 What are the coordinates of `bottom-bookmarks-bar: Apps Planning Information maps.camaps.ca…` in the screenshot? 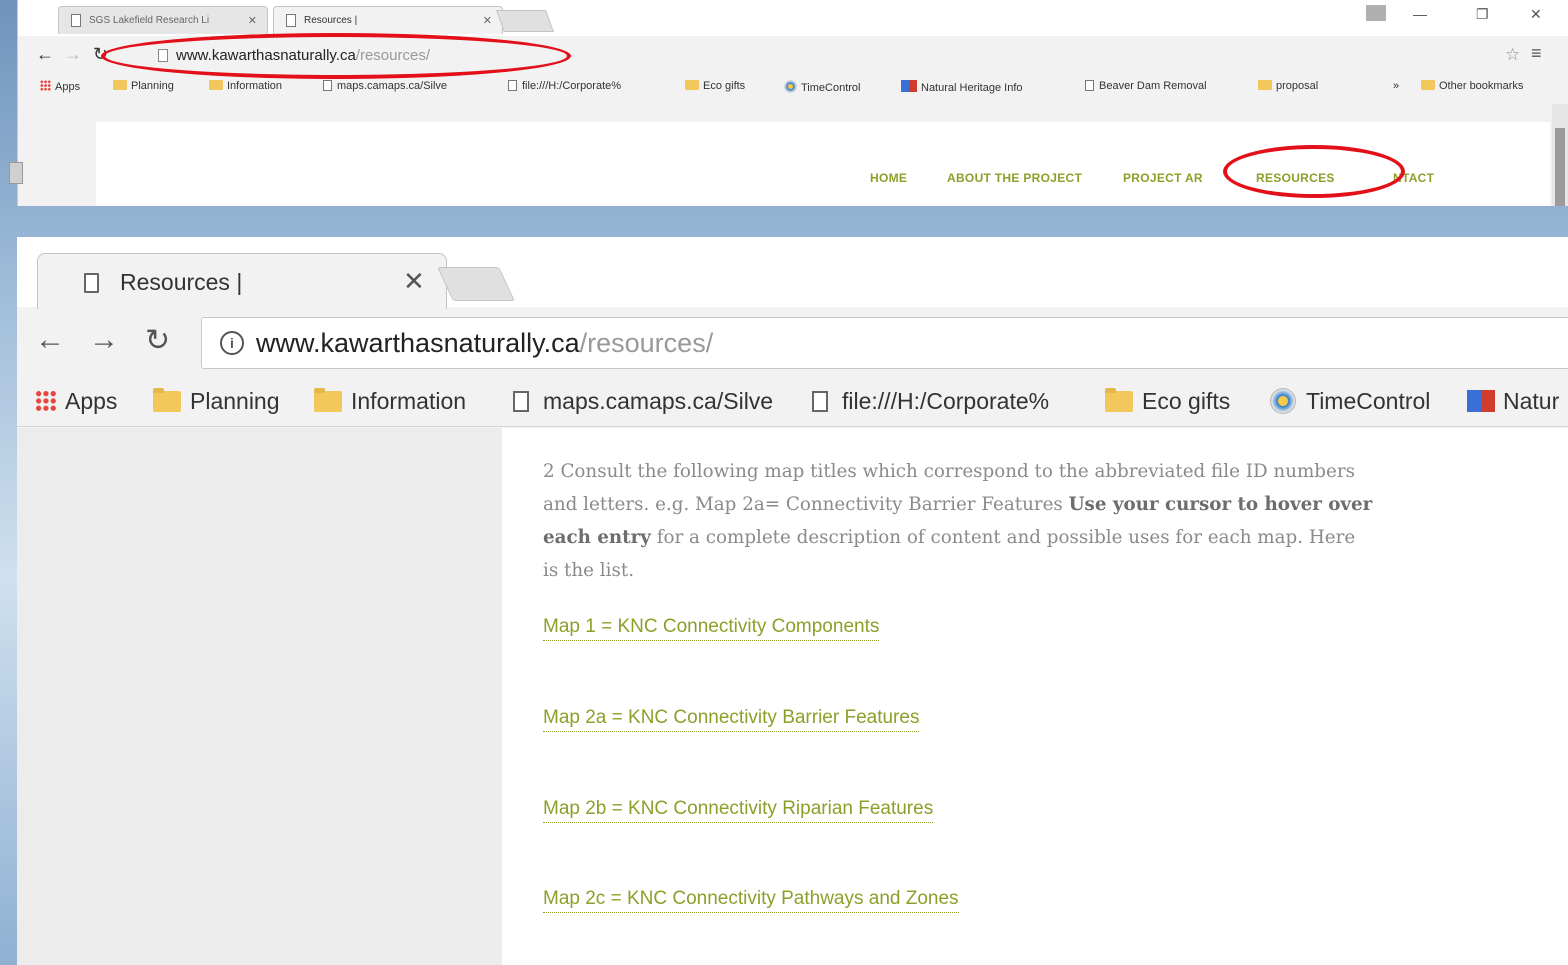 It's located at (792, 402).